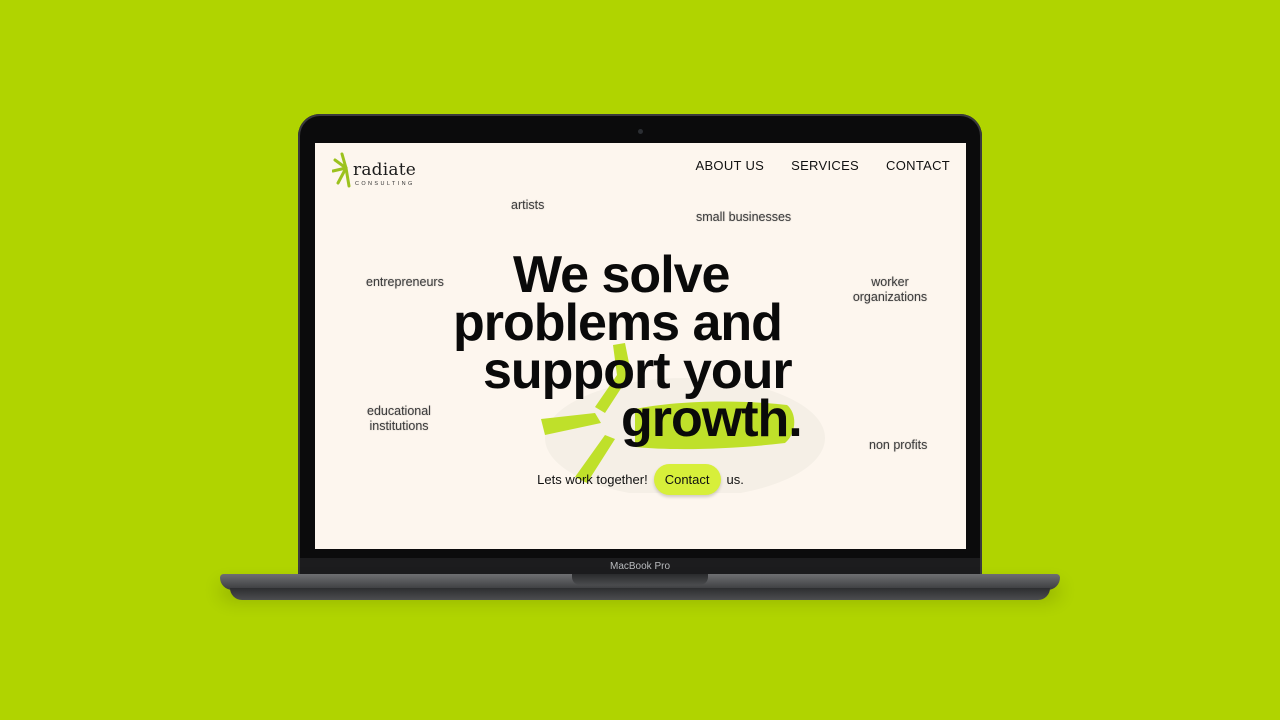 The width and height of the screenshot is (1280, 720). Describe the element at coordinates (405, 282) in the screenshot. I see `tag-entrepreneurs: entrepreneurs` at that location.